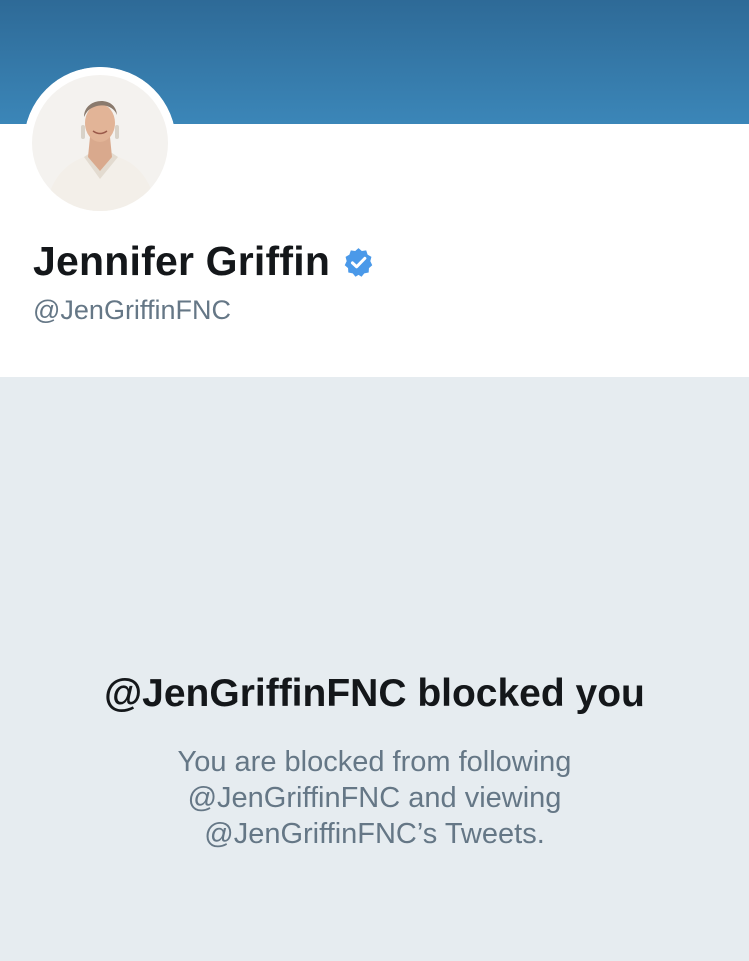 The width and height of the screenshot is (749, 961). I want to click on verified-badge-icon, so click(358, 262).